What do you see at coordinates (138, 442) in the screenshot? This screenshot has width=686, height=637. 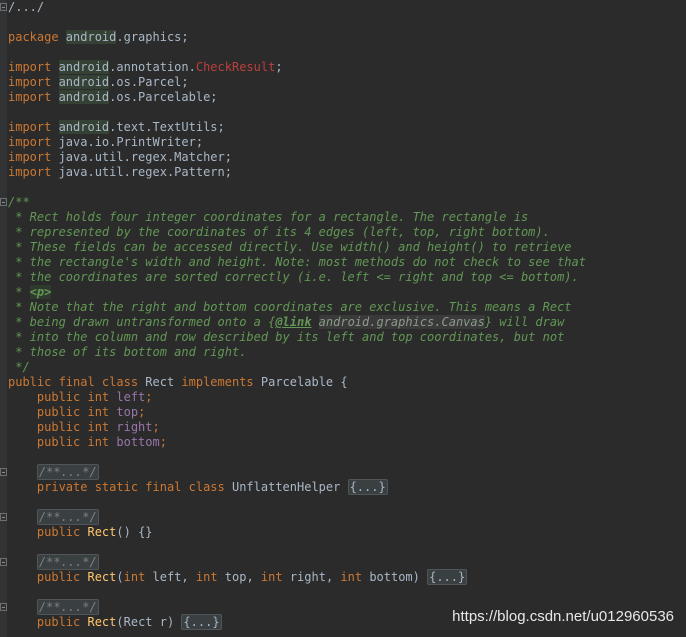 I see `code-token: bottom` at bounding box center [138, 442].